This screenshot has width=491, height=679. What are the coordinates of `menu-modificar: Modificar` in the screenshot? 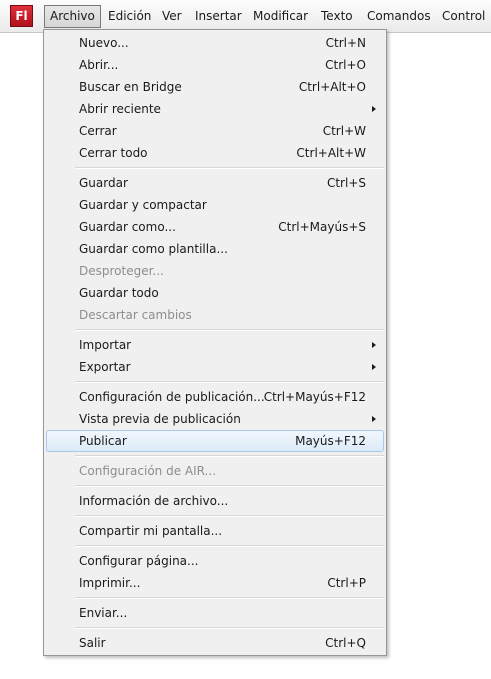 It's located at (280, 16).